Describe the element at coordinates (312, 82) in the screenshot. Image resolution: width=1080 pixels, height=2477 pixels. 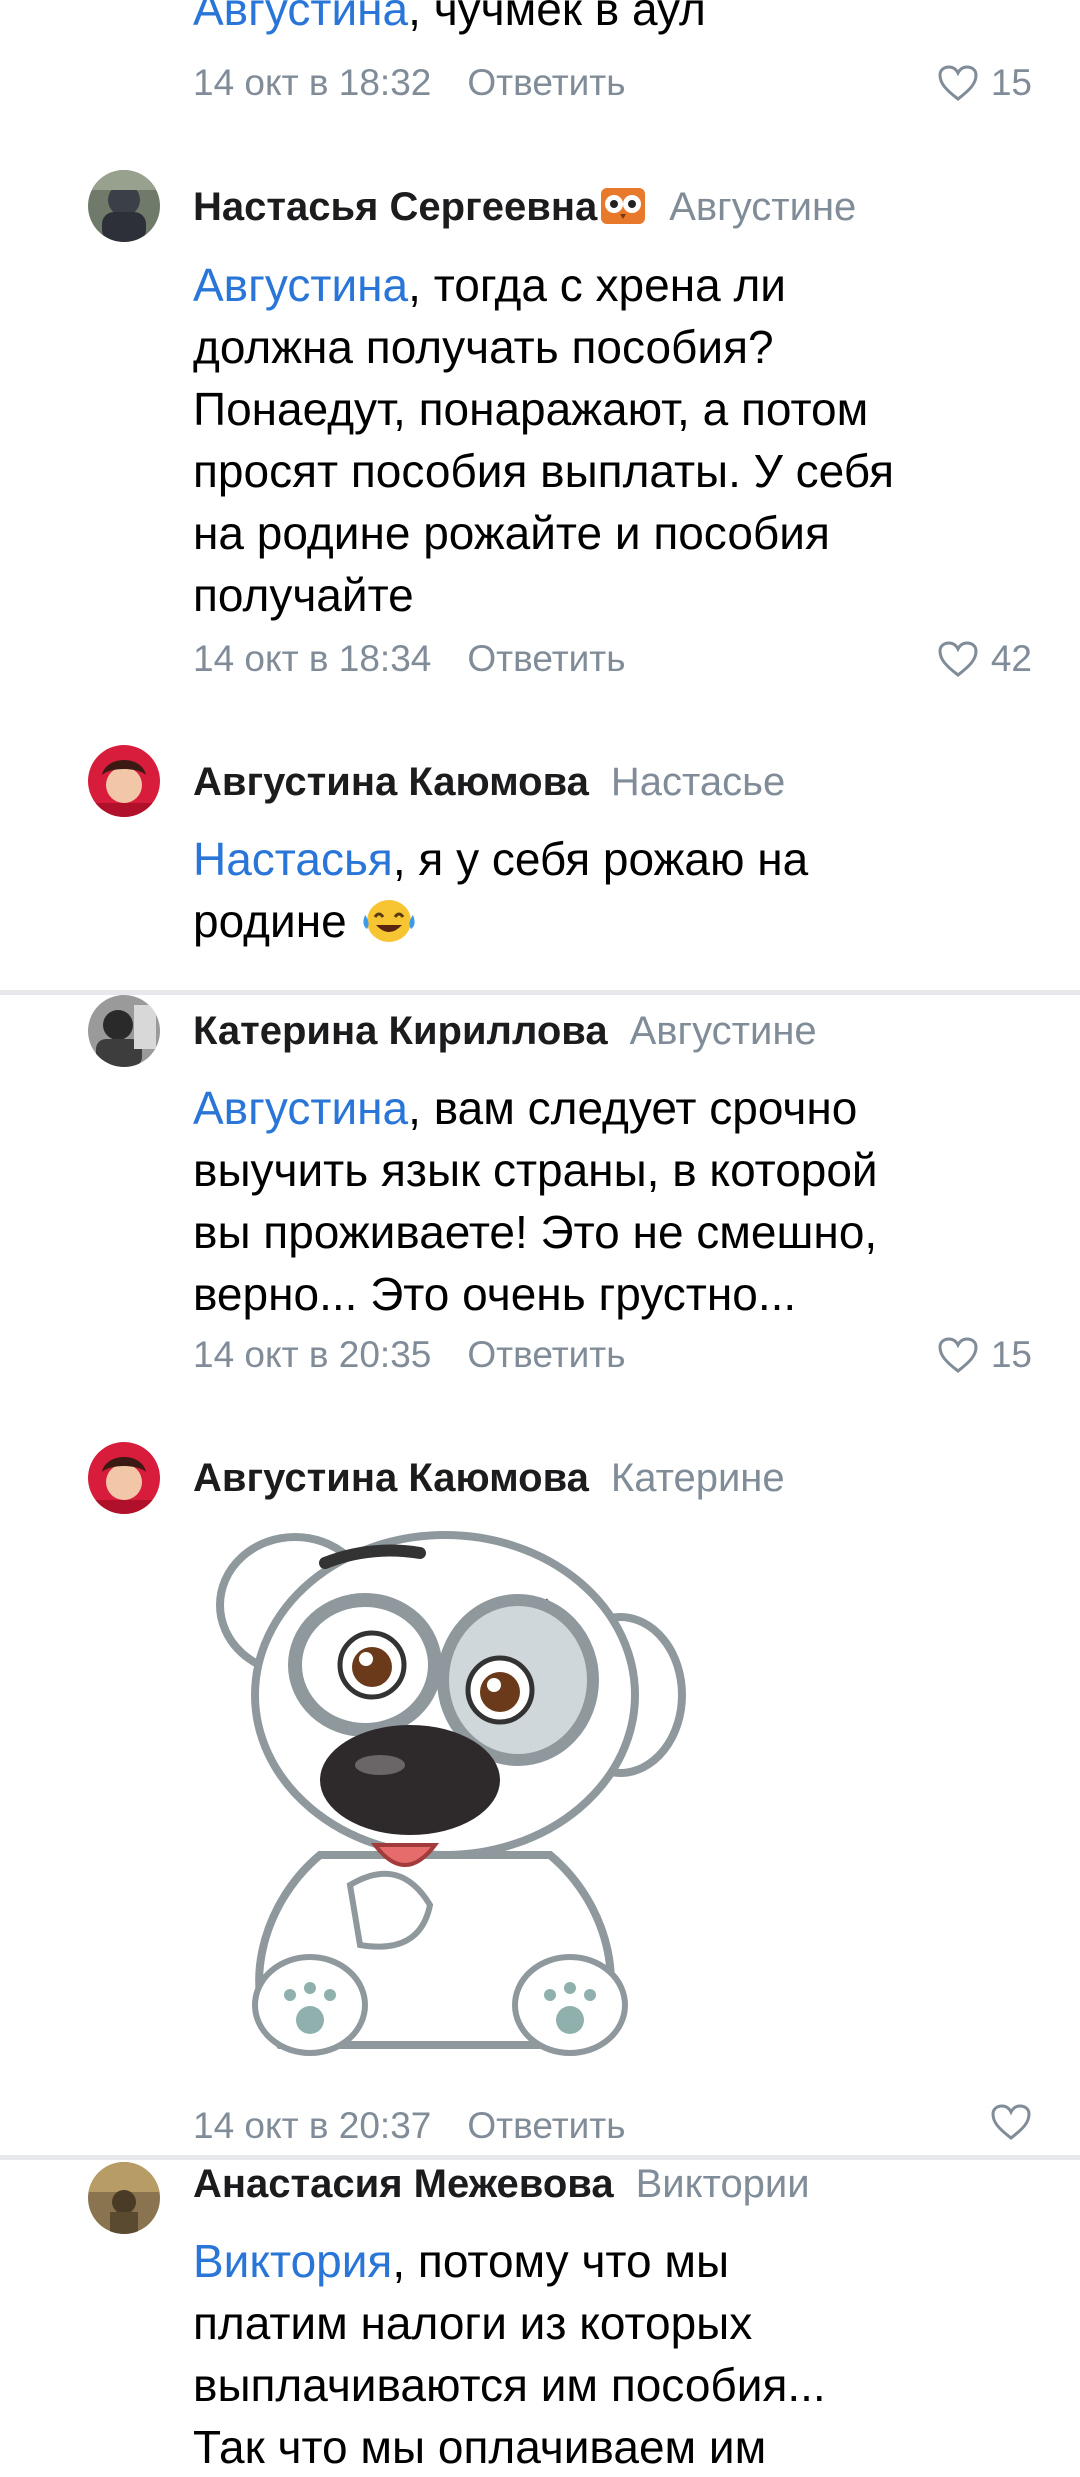
I see `comment-date: 14 окт в 18:32` at that location.